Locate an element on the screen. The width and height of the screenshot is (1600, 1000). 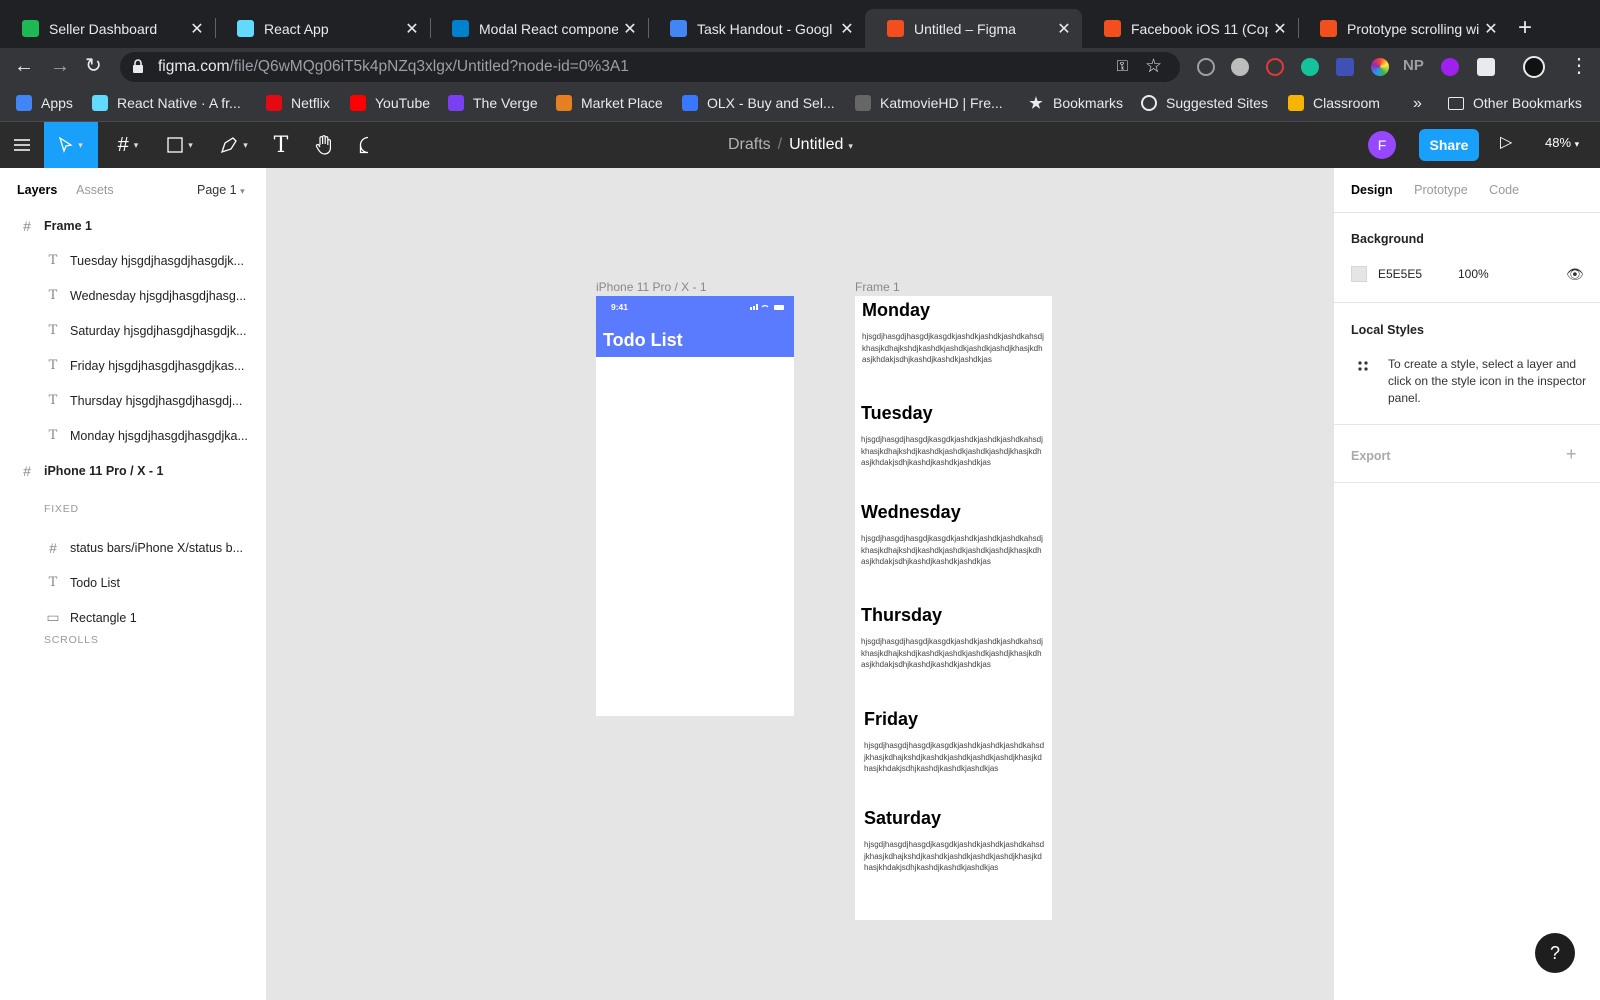
browser-tab: React App ✕ is located at coordinates (322, 28).